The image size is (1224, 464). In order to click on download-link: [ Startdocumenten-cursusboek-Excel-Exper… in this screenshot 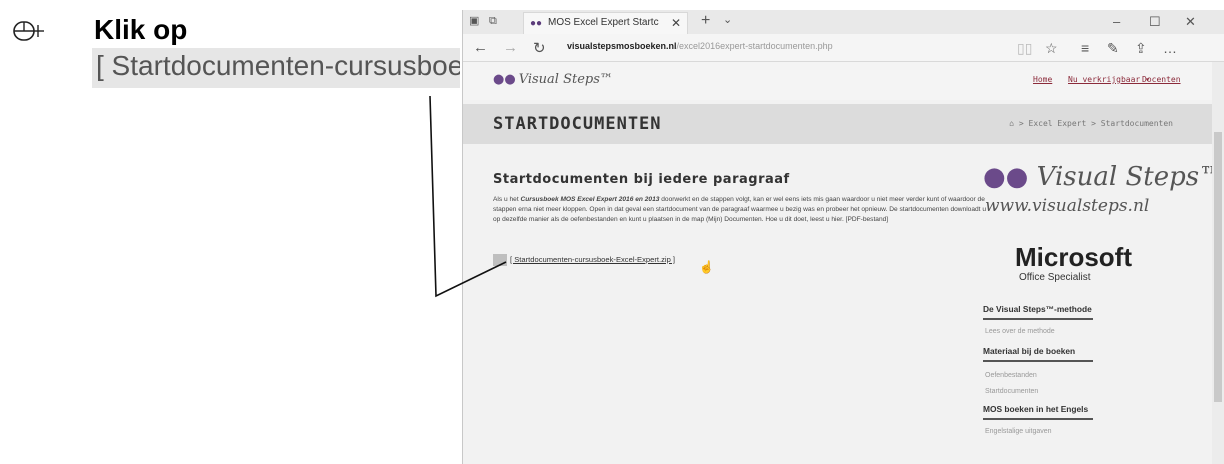, I will do `click(592, 259)`.